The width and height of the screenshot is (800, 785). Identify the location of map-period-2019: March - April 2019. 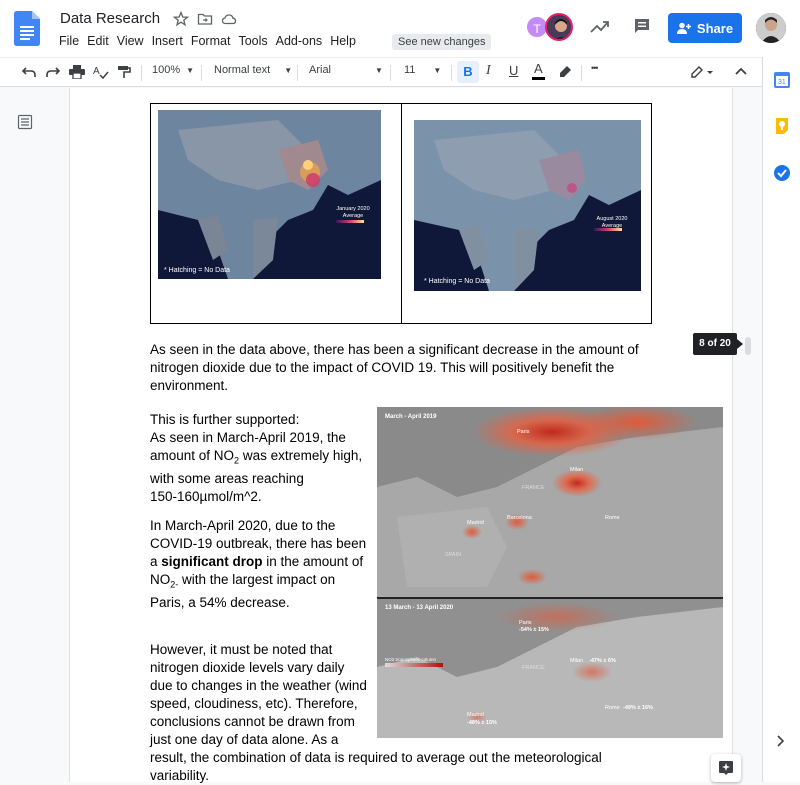
(411, 417).